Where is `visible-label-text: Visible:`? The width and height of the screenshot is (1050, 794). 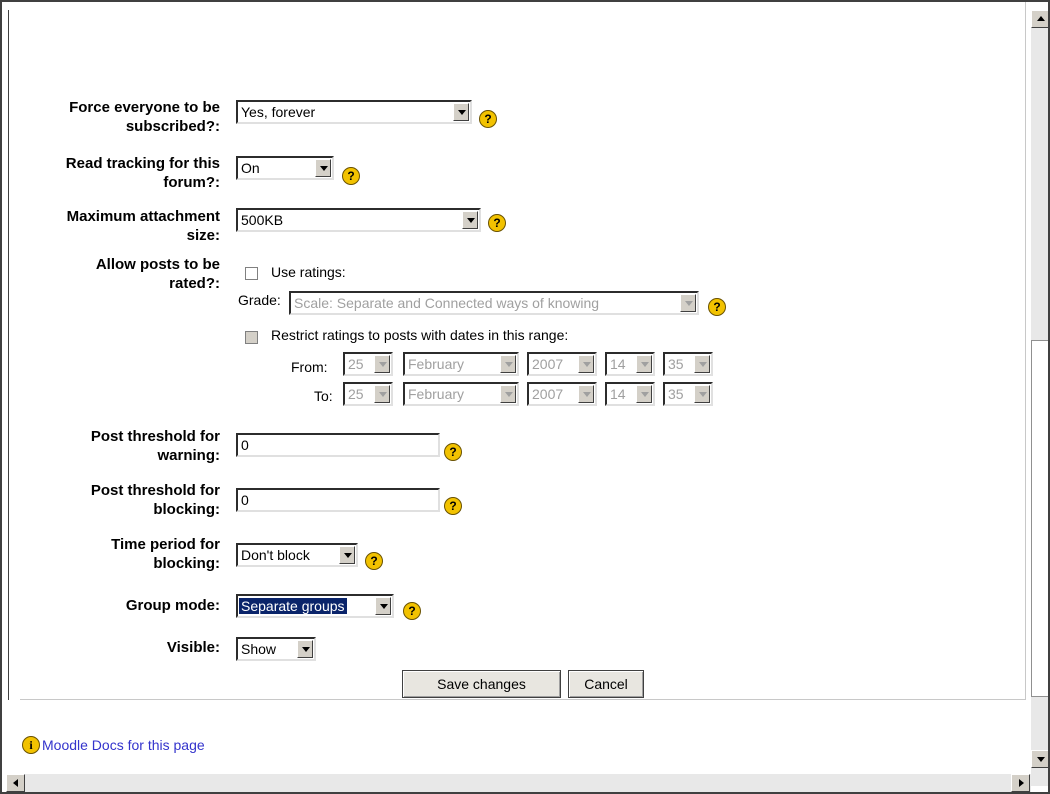
visible-label-text: Visible: is located at coordinates (193, 647).